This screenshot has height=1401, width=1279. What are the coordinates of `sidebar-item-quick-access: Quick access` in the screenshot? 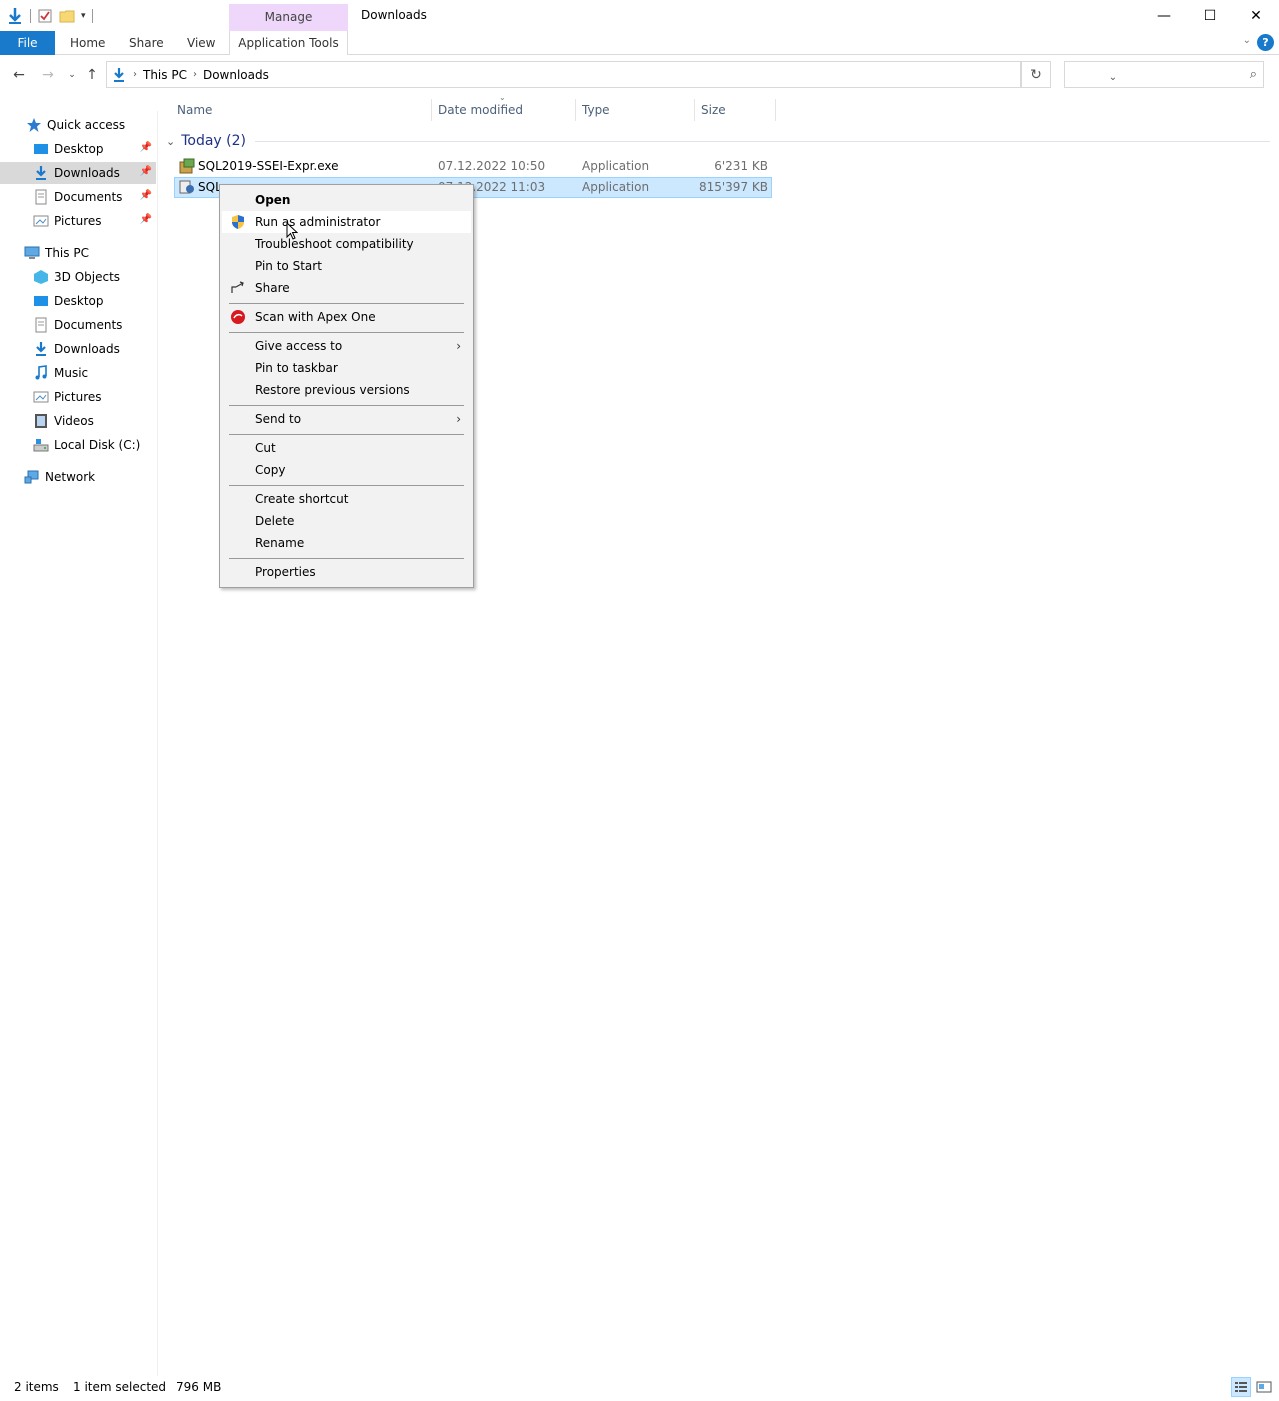 It's located at (78, 125).